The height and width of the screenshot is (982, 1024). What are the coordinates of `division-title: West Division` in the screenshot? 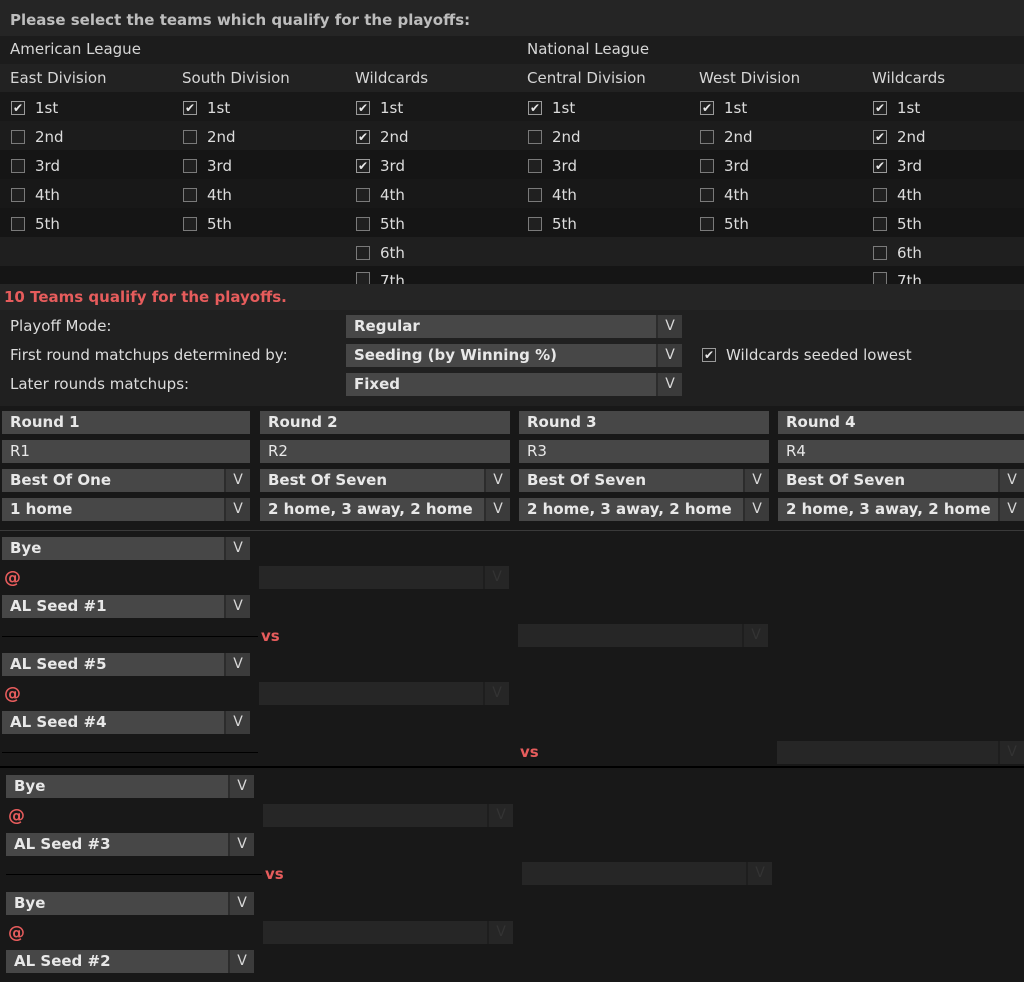 It's located at (750, 78).